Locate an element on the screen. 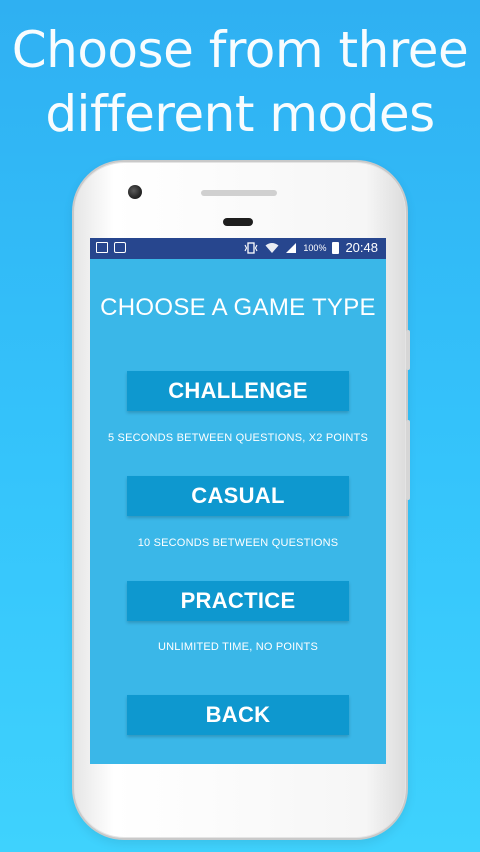 The image size is (480, 852). back-button: BACK is located at coordinates (238, 715).